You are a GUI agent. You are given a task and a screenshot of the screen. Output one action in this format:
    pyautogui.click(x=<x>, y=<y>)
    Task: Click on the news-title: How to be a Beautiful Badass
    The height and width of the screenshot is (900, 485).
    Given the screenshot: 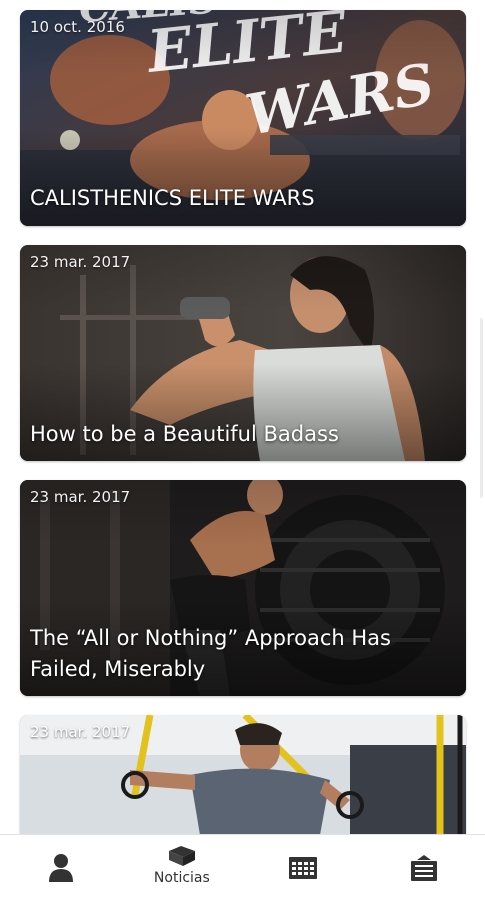 What is the action you would take?
    pyautogui.click(x=184, y=434)
    